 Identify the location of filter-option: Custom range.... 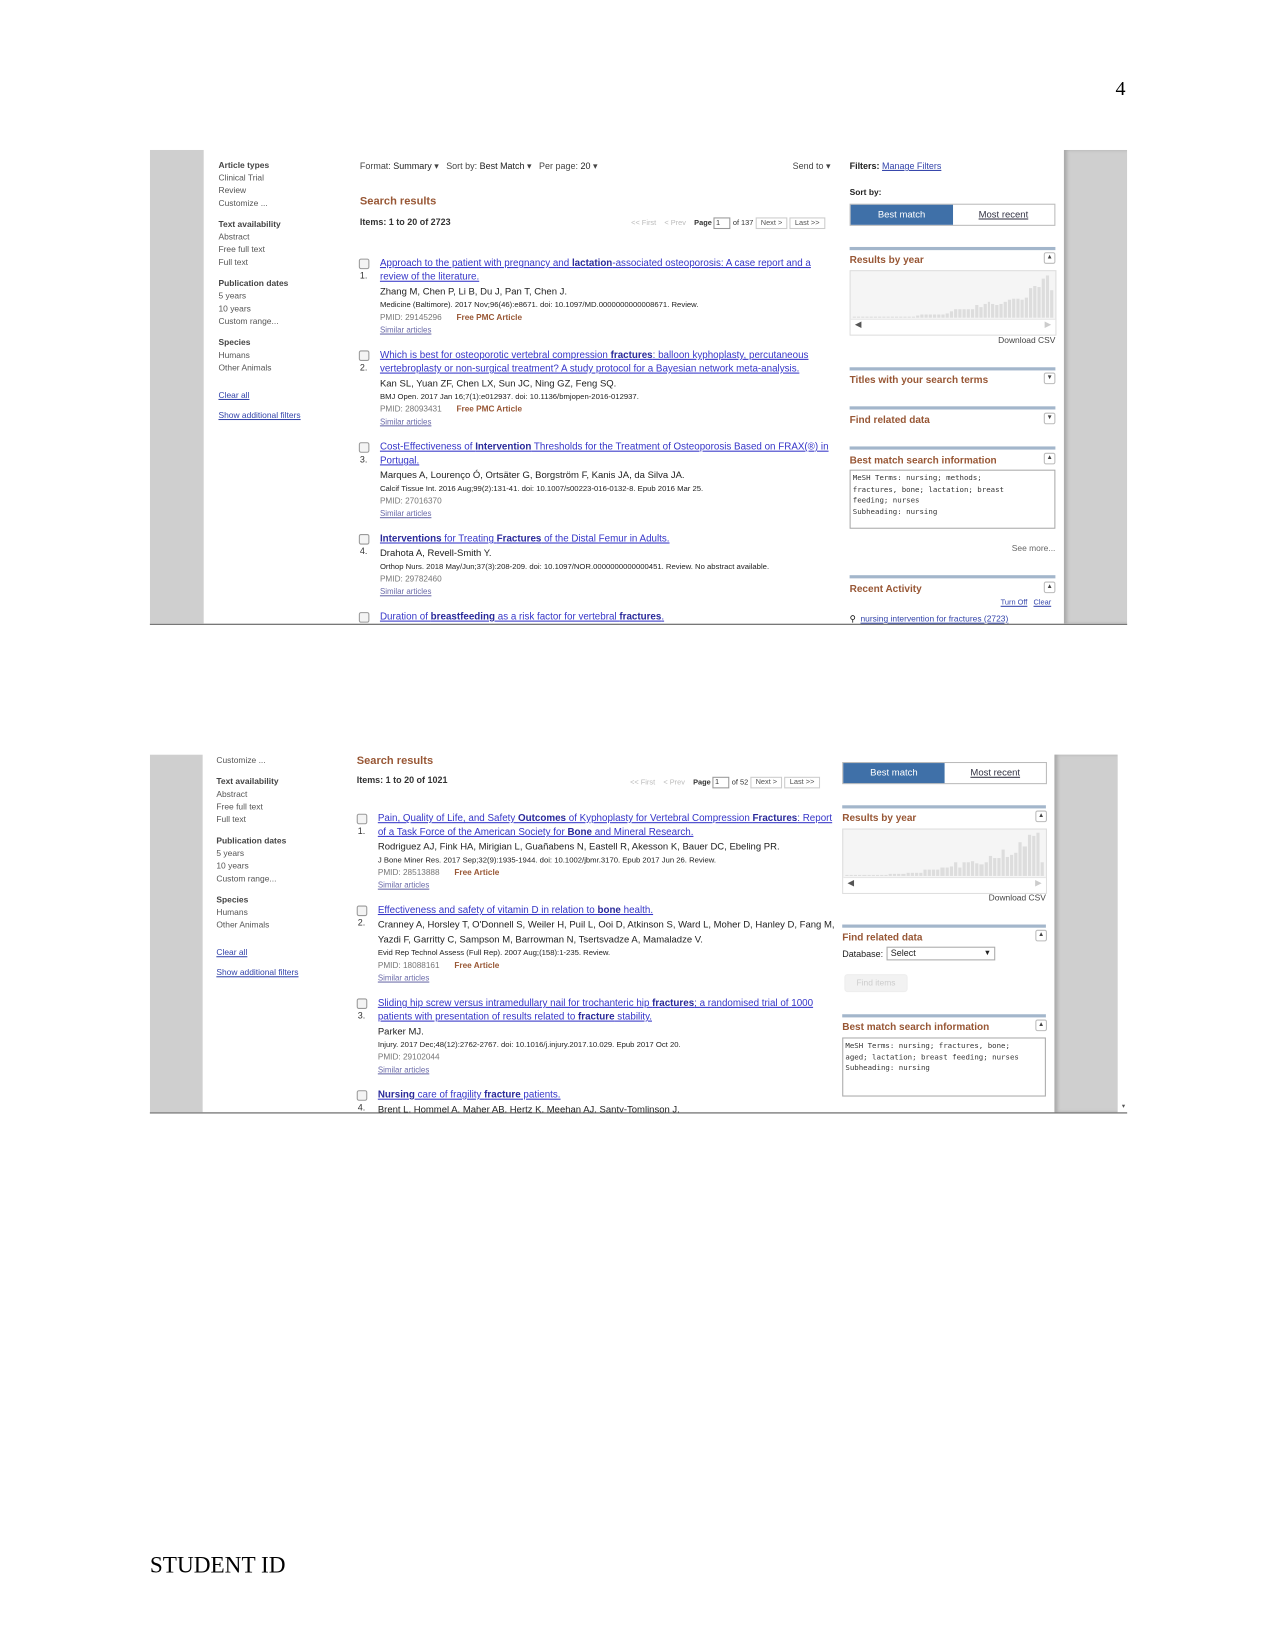
(259, 322).